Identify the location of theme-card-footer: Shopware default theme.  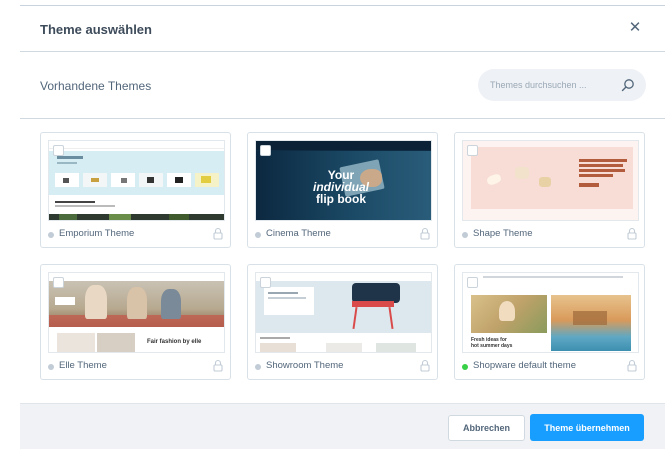
(550, 367).